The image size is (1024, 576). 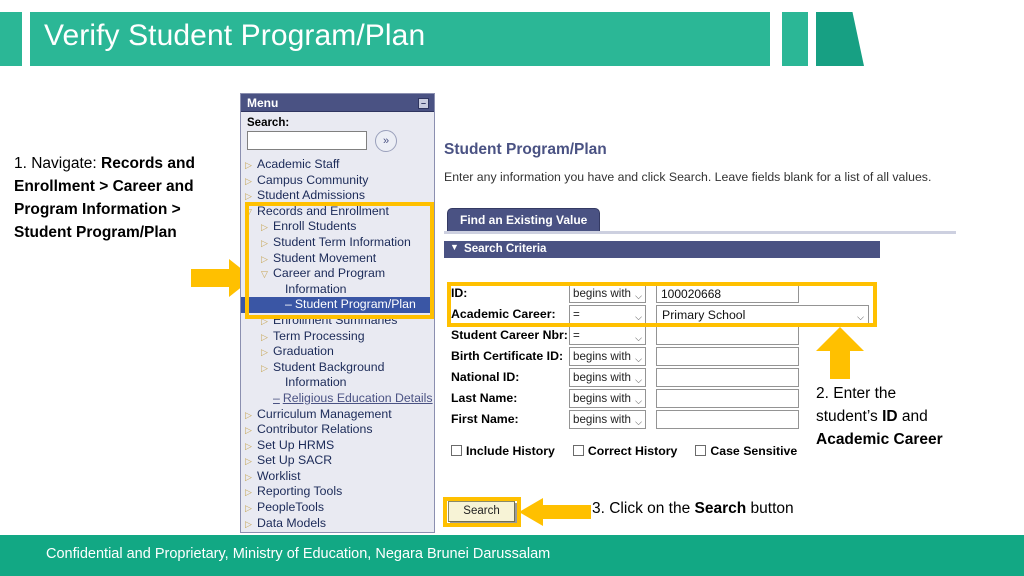 What do you see at coordinates (337, 212) in the screenshot?
I see `menu-item: ▽ Records and Enrollment` at bounding box center [337, 212].